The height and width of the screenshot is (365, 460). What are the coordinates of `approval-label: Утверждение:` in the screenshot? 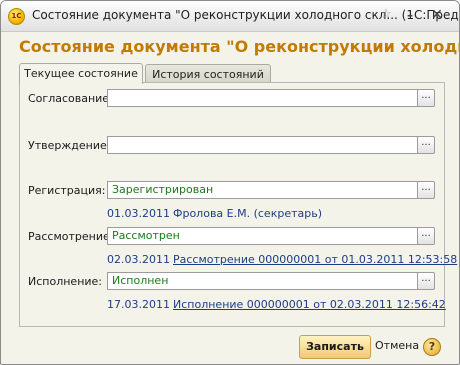 It's located at (69, 145).